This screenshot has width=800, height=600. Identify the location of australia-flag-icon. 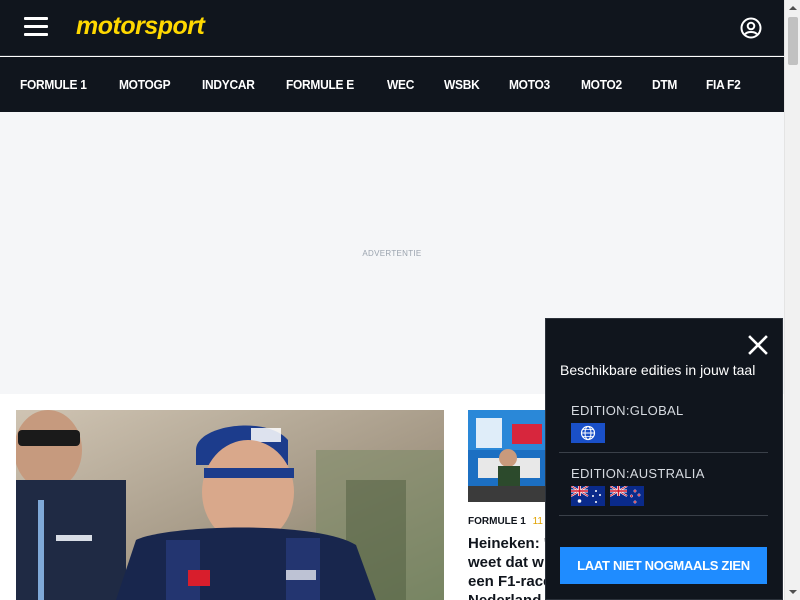
(588, 496).